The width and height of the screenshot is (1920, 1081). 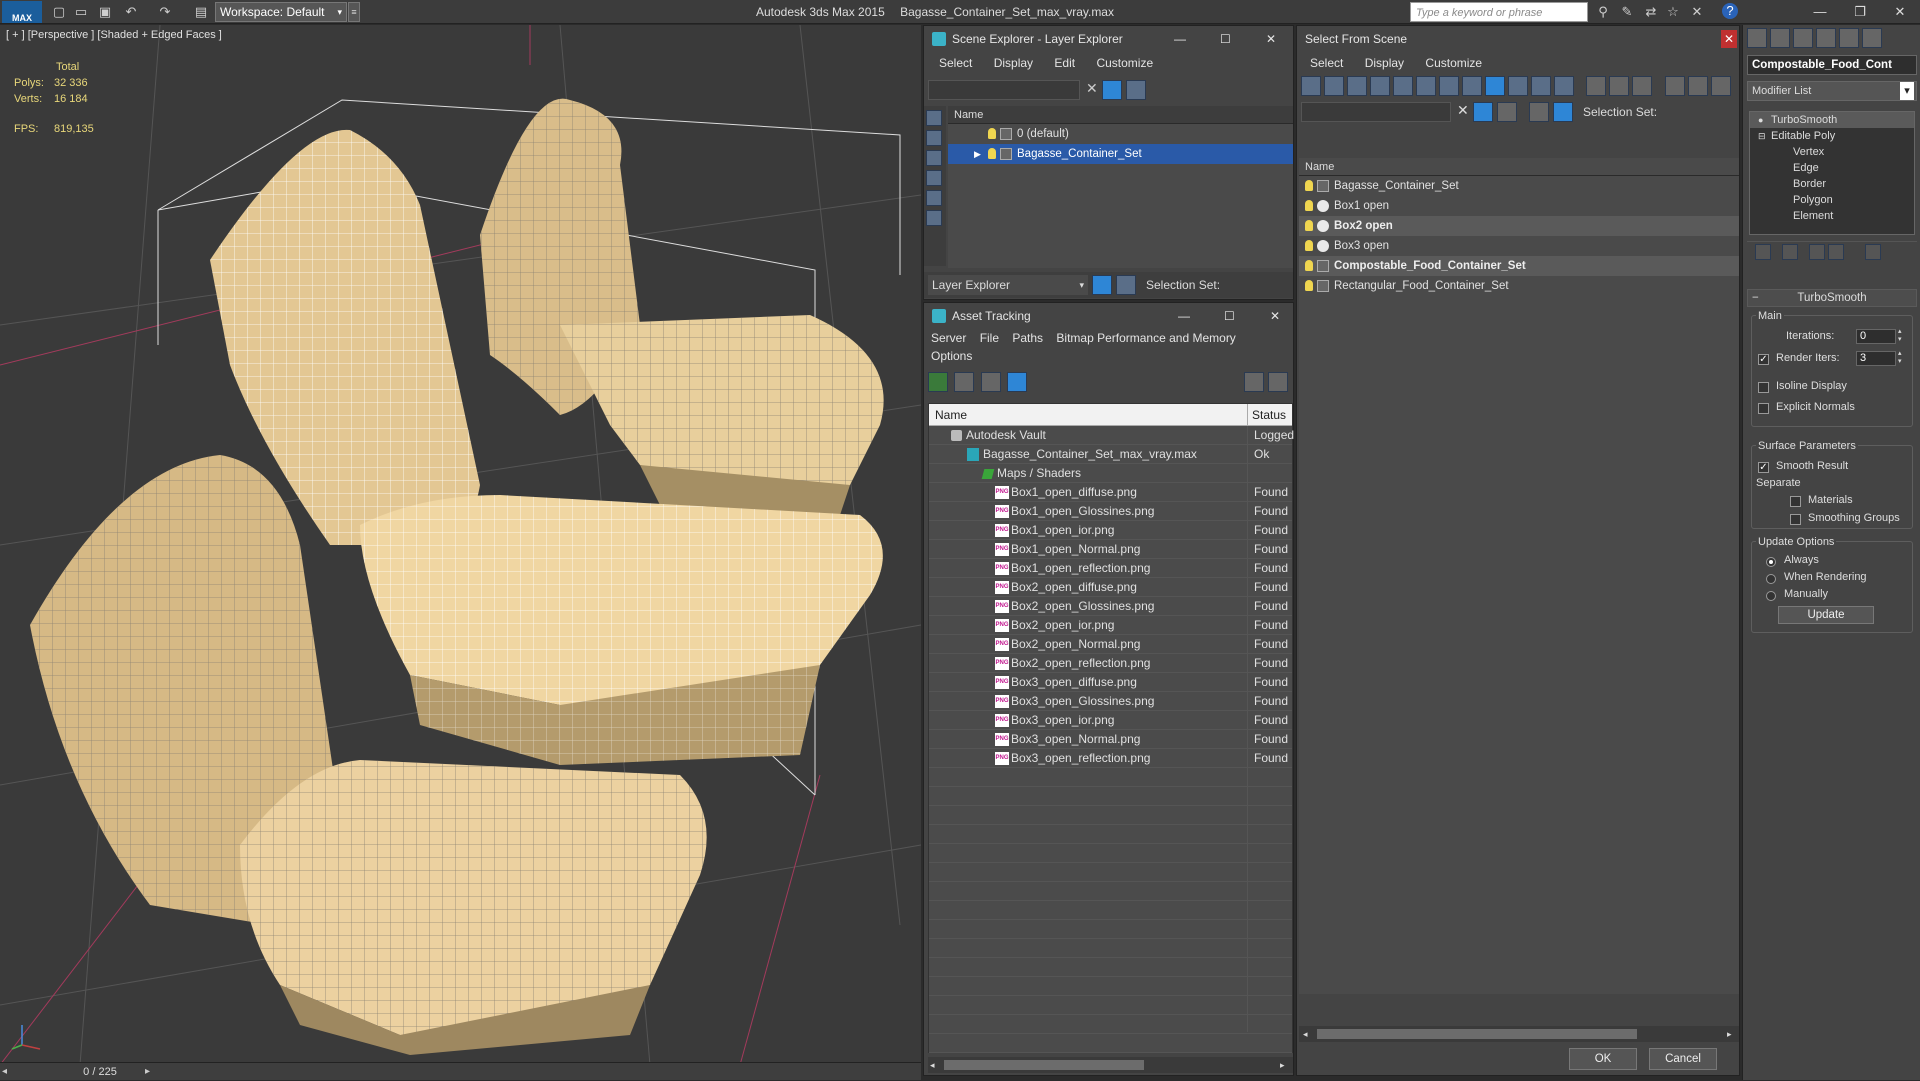 What do you see at coordinates (1110, 701) in the screenshot?
I see `asset-row: PNG Box3_open_Glossines.png Found` at bounding box center [1110, 701].